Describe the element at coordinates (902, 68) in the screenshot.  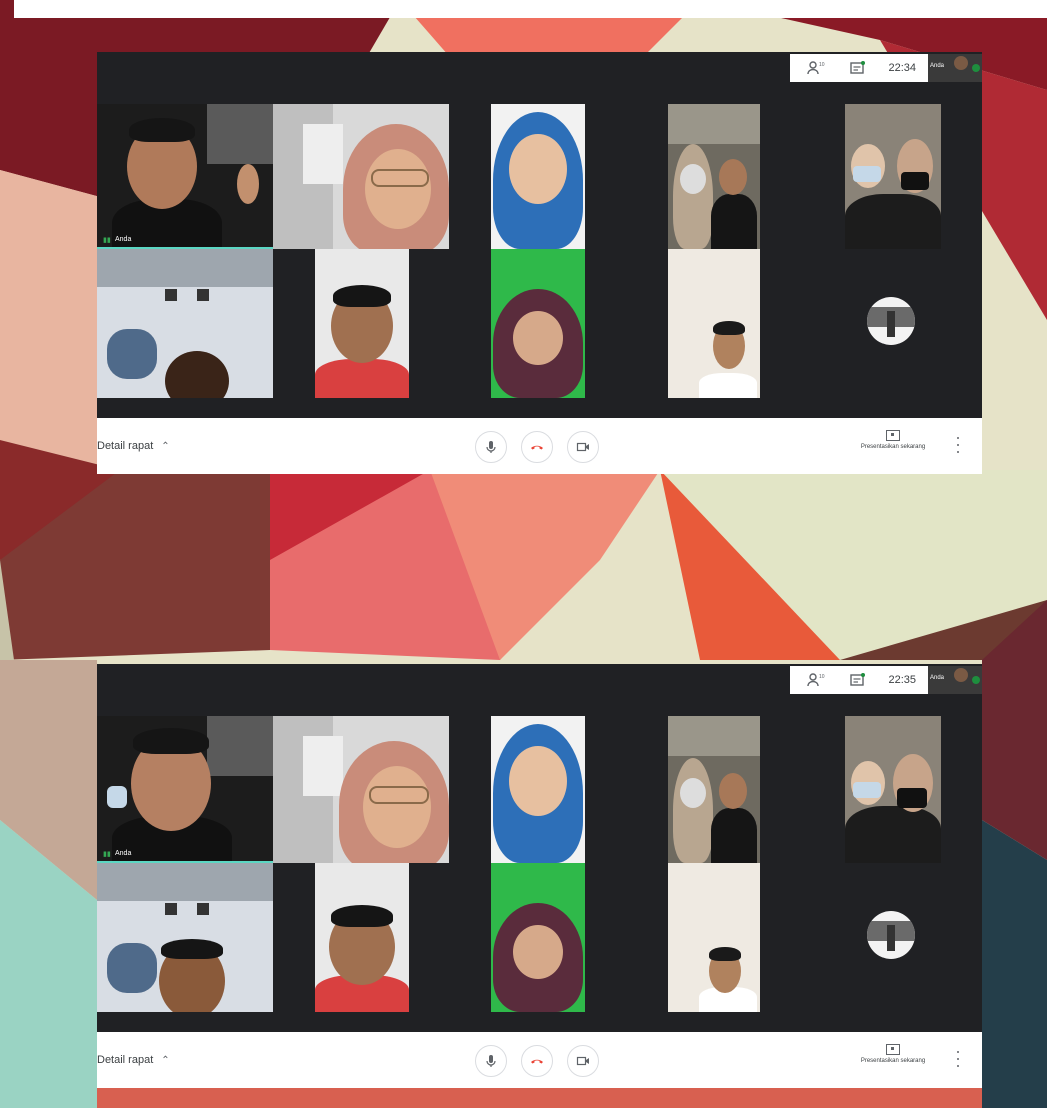
I see `clock: 22:34` at that location.